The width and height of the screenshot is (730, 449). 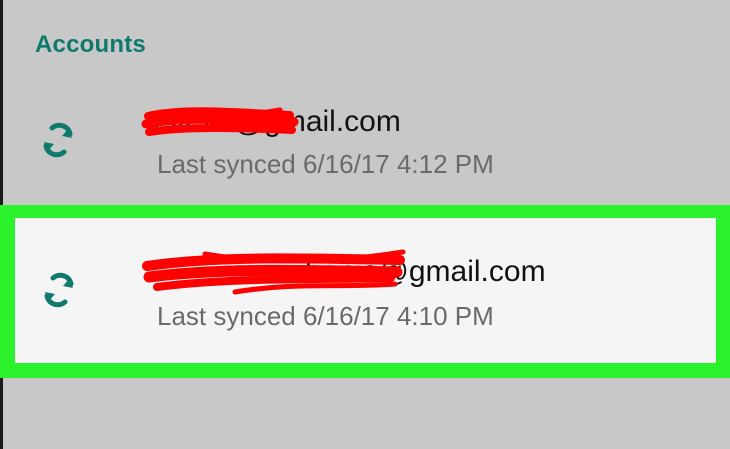 I want to click on last-synced-text: Last synced 6/16/17 4:10 PM, so click(x=325, y=316).